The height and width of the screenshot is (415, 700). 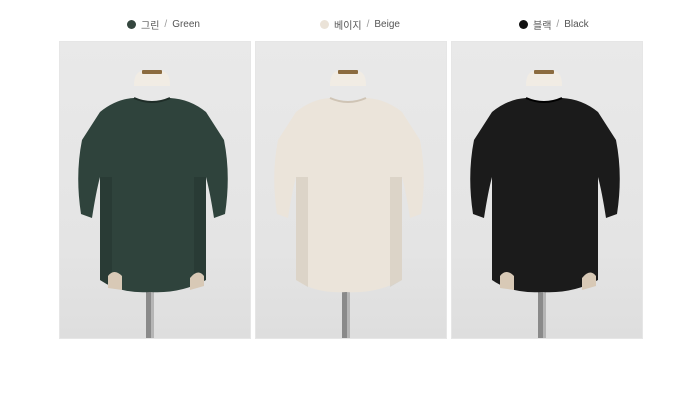 I want to click on color-name-en: Green, so click(x=186, y=24).